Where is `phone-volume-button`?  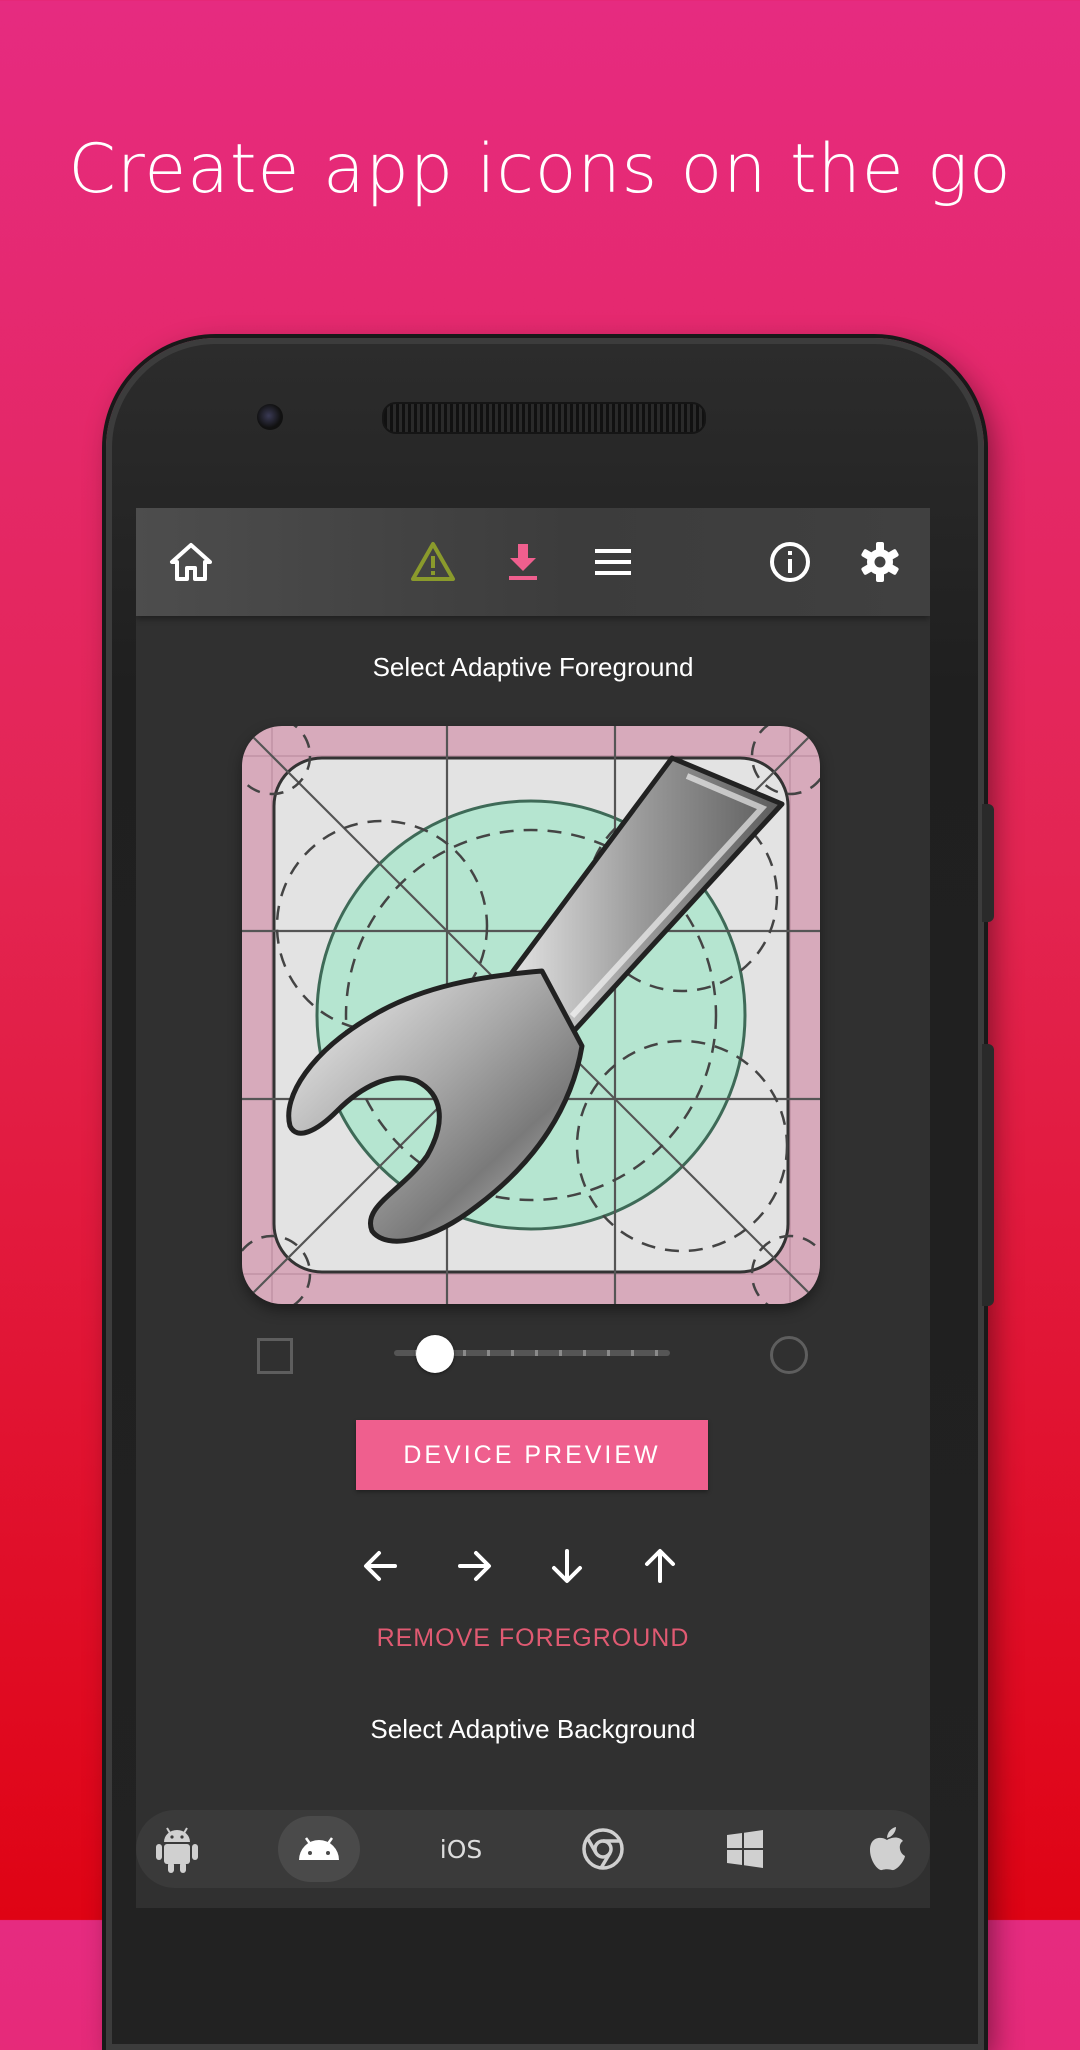 phone-volume-button is located at coordinates (988, 1175).